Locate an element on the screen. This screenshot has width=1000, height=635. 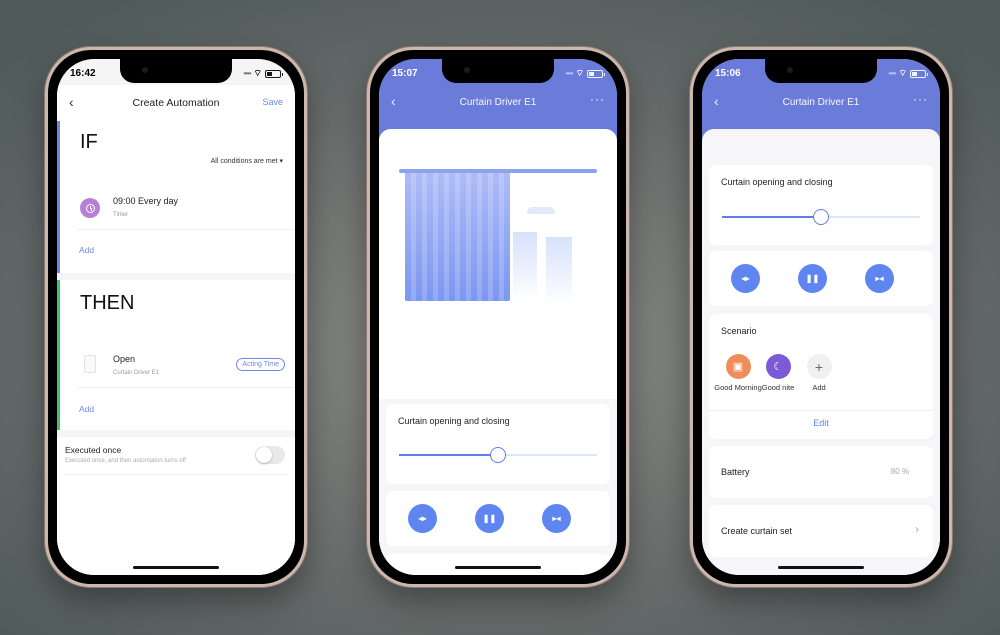
battery-label: Battery is located at coordinates (735, 472).